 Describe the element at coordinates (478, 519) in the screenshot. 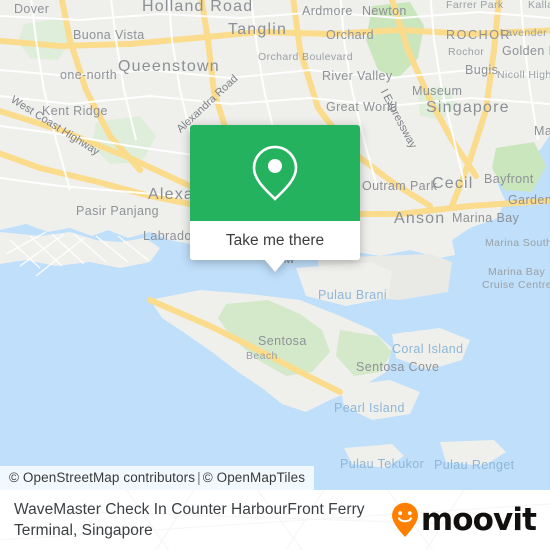

I see `moovit-wordmark: moovit` at that location.